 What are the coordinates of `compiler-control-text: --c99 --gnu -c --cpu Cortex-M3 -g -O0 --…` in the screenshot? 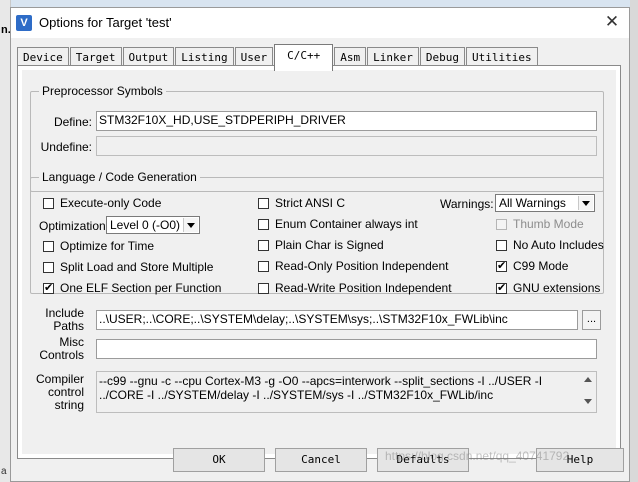 It's located at (321, 388).